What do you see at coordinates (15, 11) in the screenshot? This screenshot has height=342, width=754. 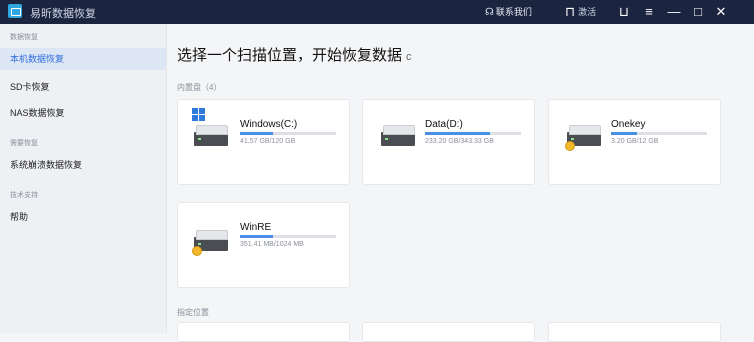 I see `app-logo-icon` at bounding box center [15, 11].